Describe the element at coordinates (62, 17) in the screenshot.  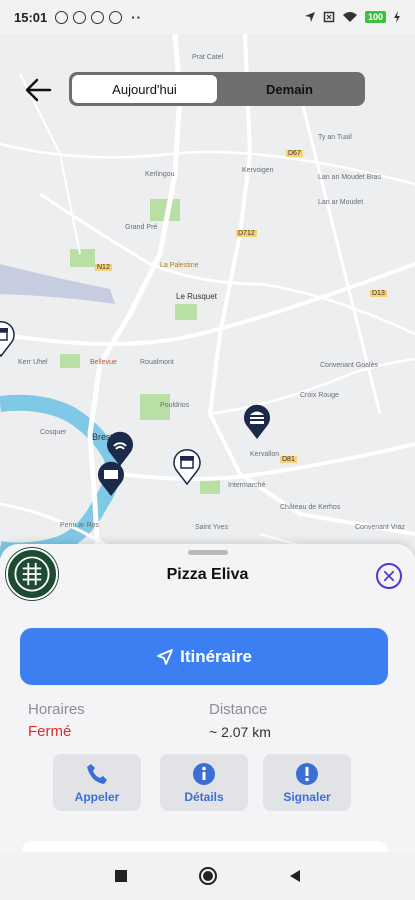
I see `alarm-icon` at that location.